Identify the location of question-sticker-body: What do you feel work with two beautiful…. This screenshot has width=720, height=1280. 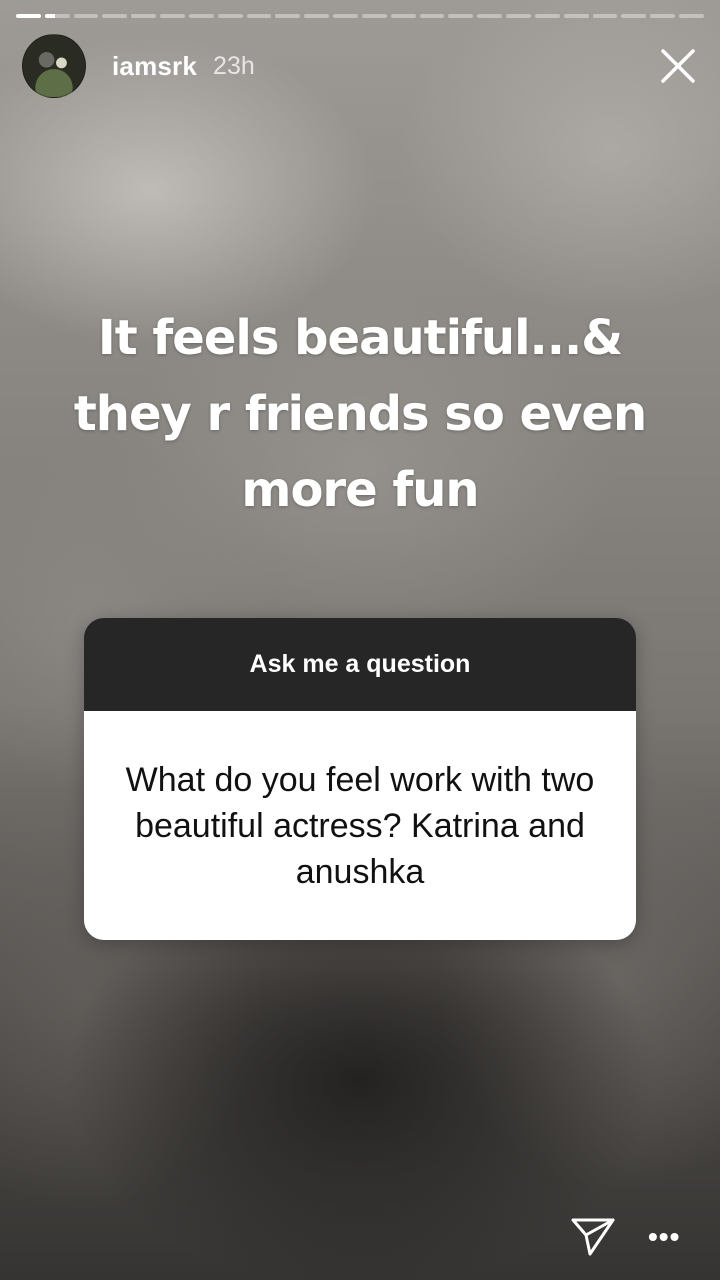
(360, 825).